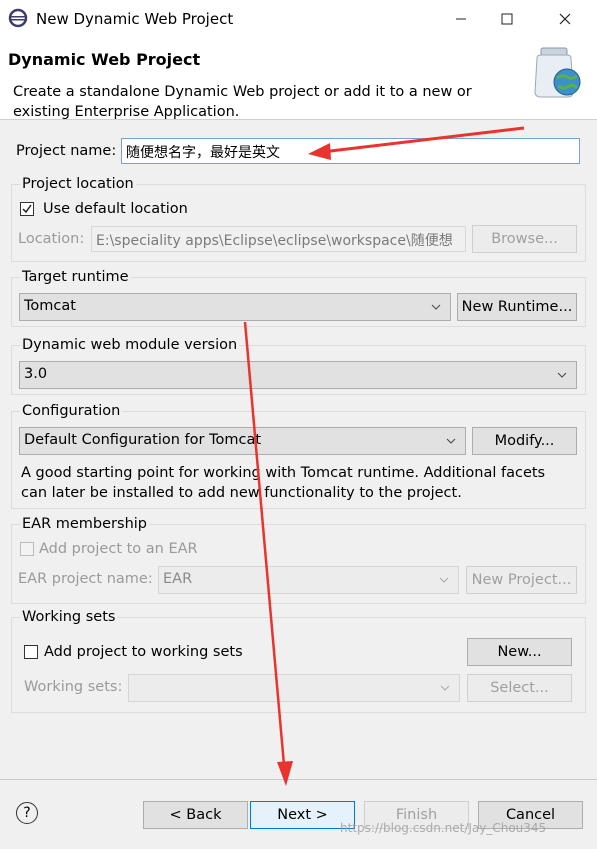  I want to click on add-to-working-sets-label: Add project to working sets, so click(143, 652).